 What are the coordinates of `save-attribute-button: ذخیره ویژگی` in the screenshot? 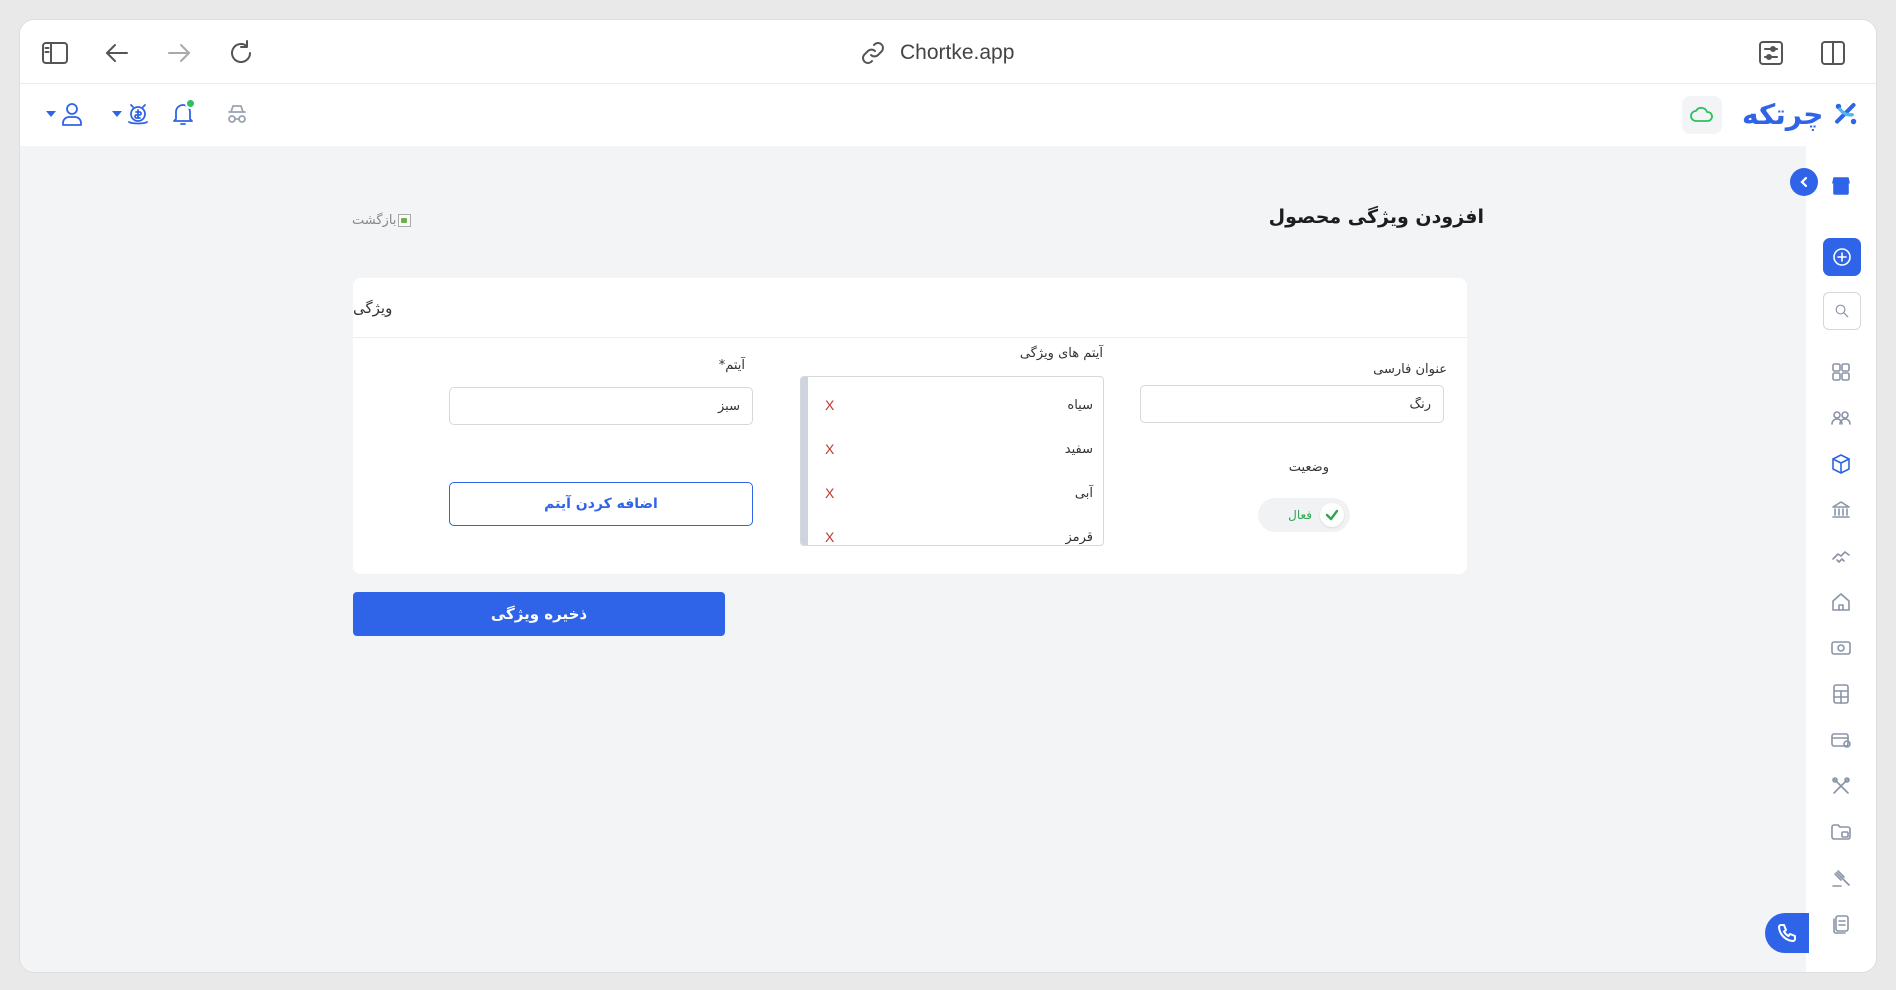 It's located at (539, 614).